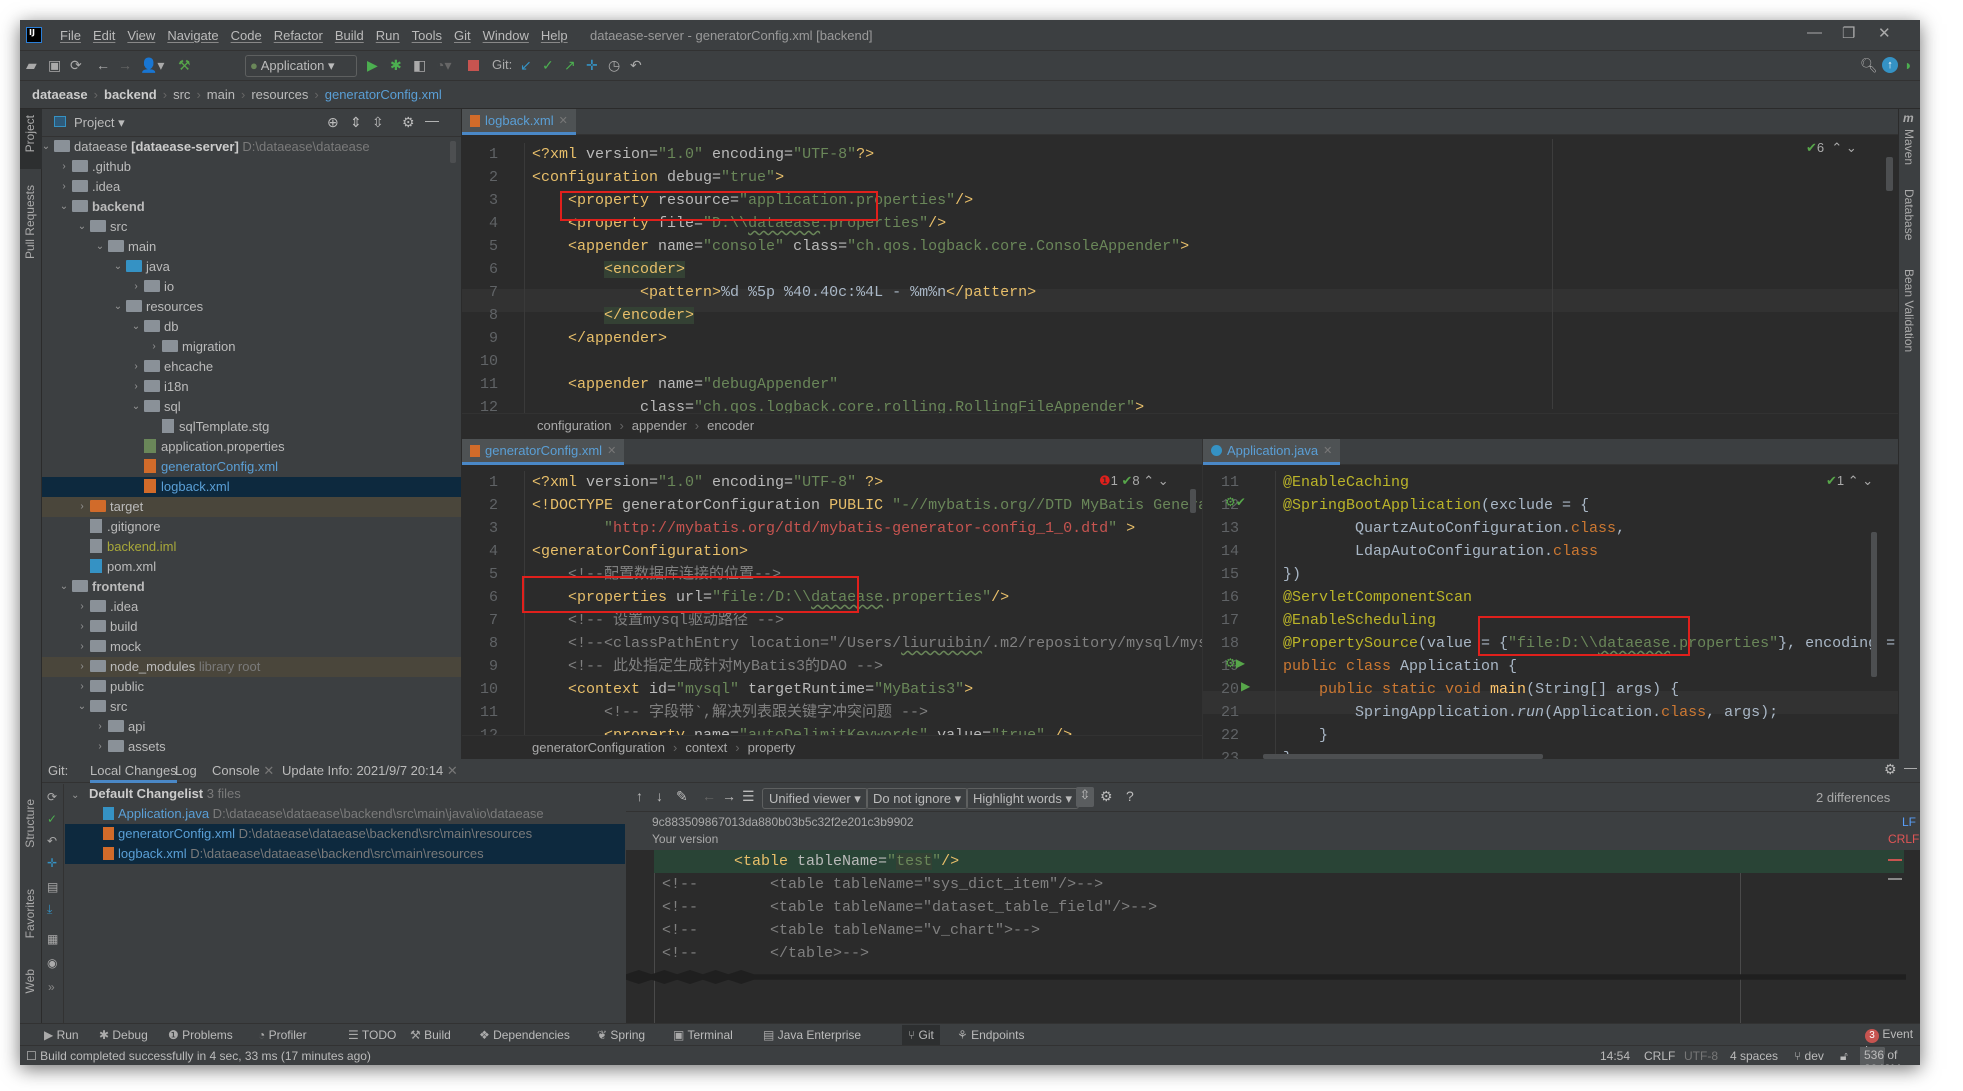 The width and height of the screenshot is (1963, 1091). Describe the element at coordinates (621, 1035) in the screenshot. I see `tool-button-spring: ❦ Spring` at that location.